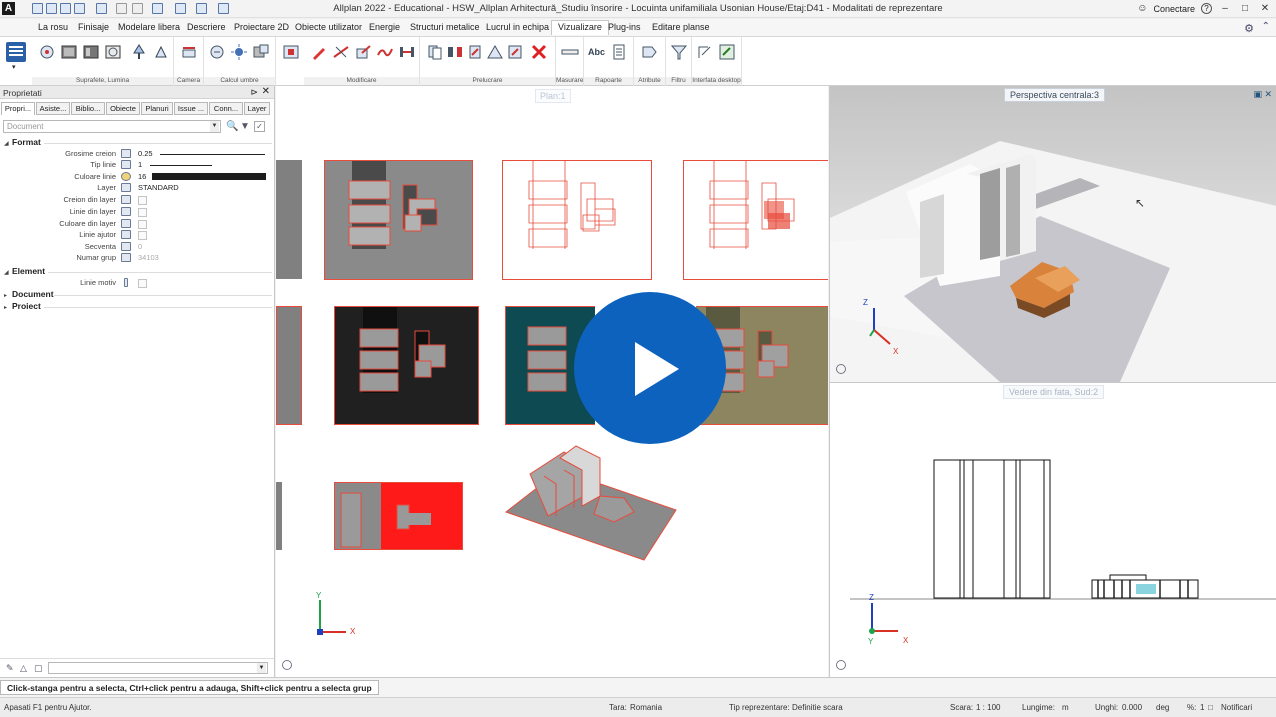  Describe the element at coordinates (681, 27) in the screenshot. I see `tab-editare-planse: Editare planse` at that location.